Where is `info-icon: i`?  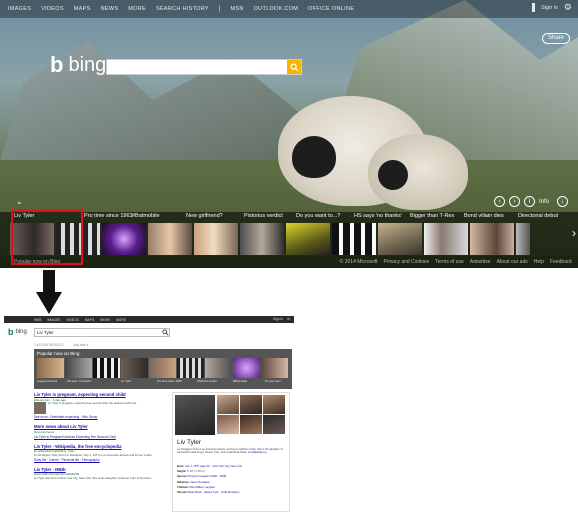 info-icon: i is located at coordinates (529, 201).